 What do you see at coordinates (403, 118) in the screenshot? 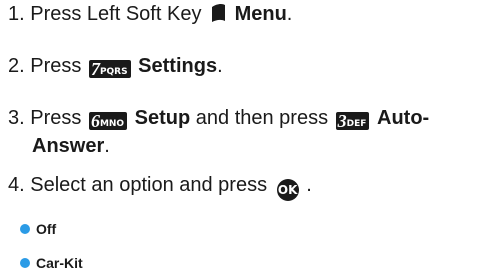
I see `auto-answer-label-part1: Auto-` at bounding box center [403, 118].